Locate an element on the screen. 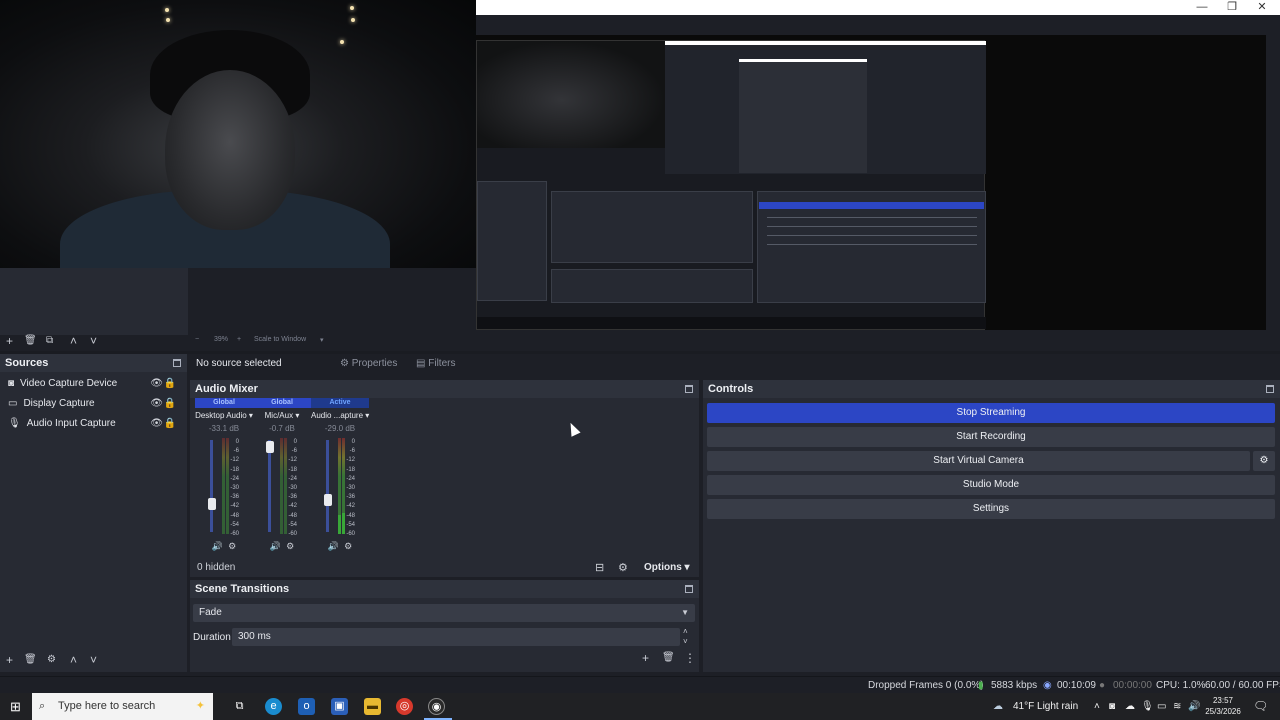 The width and height of the screenshot is (1280, 720). edge-icon: e is located at coordinates (273, 706).